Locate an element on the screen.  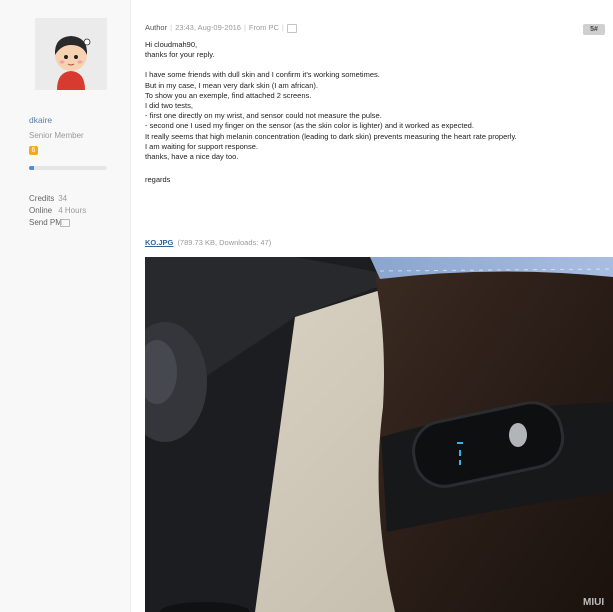
post-line: thanks for your reply. is located at coordinates (180, 55).